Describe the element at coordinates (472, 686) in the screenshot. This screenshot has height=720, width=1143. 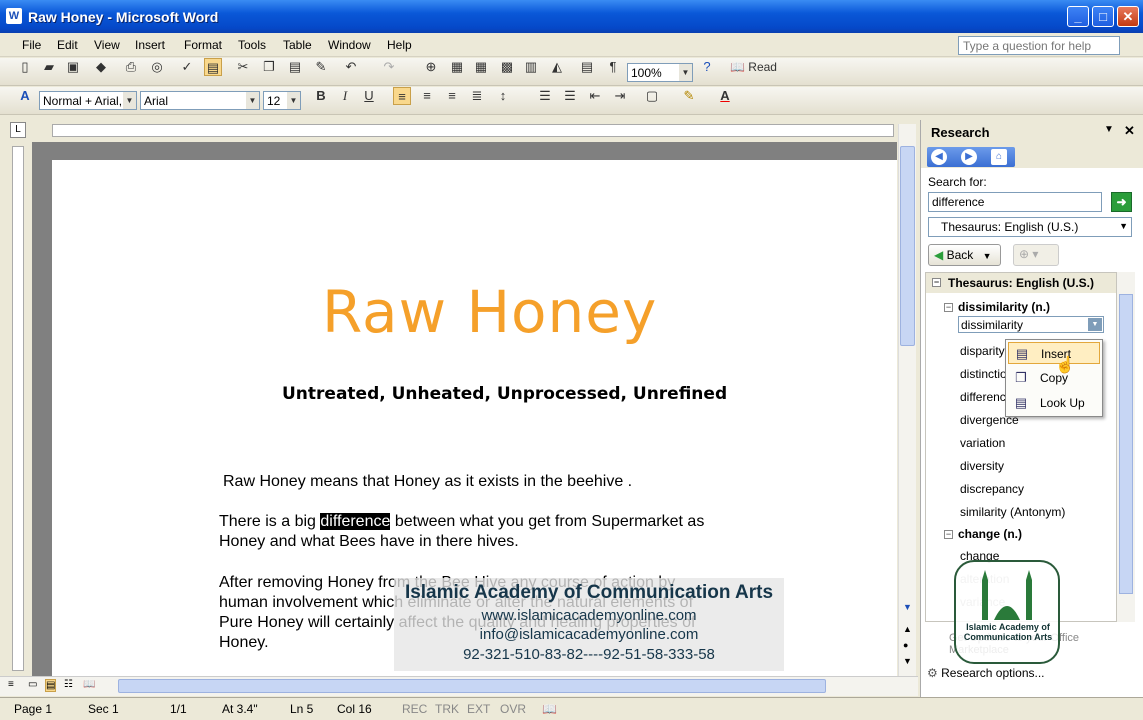
I see `h-scroll-thumb` at that location.